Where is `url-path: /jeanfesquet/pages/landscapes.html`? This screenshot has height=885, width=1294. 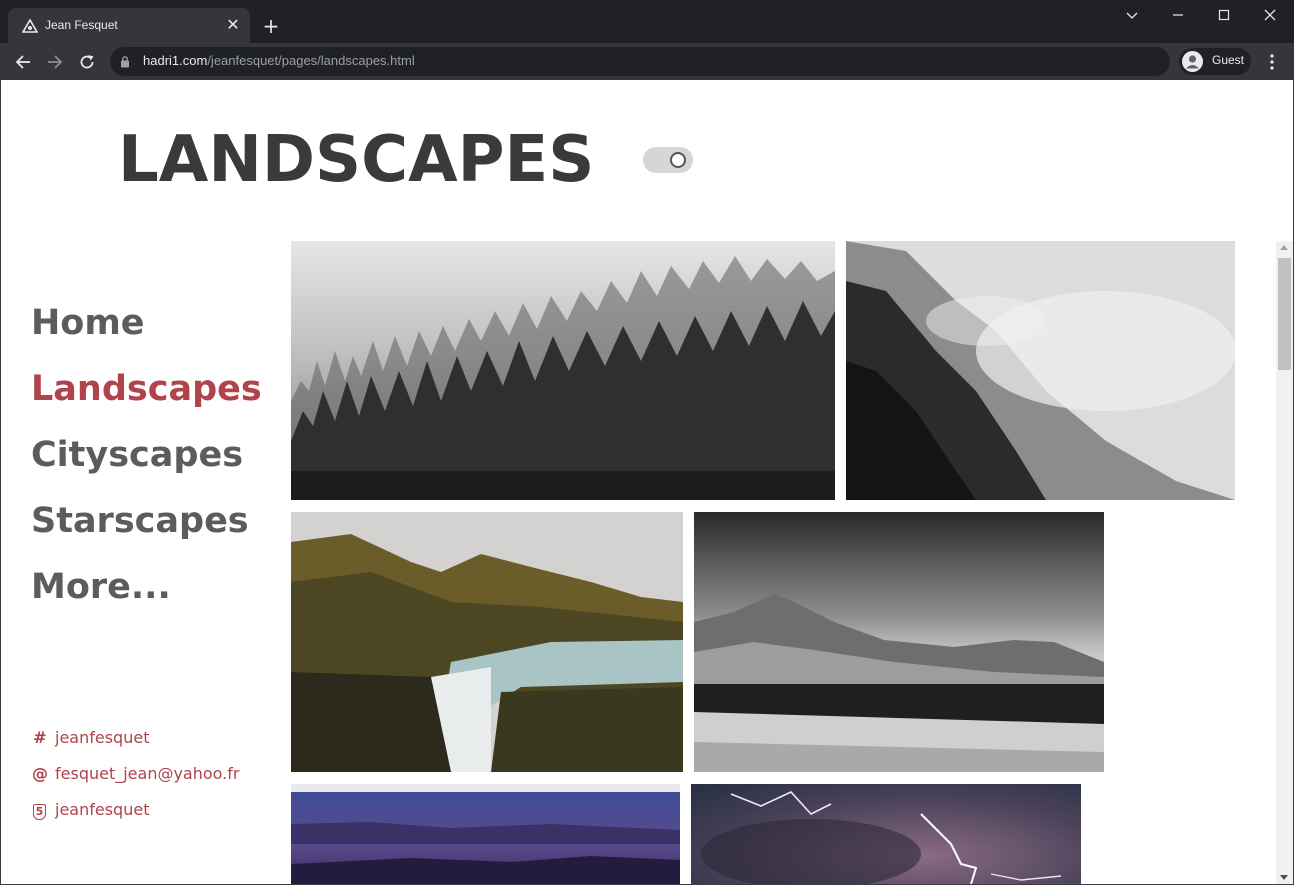 url-path: /jeanfesquet/pages/landscapes.html is located at coordinates (311, 60).